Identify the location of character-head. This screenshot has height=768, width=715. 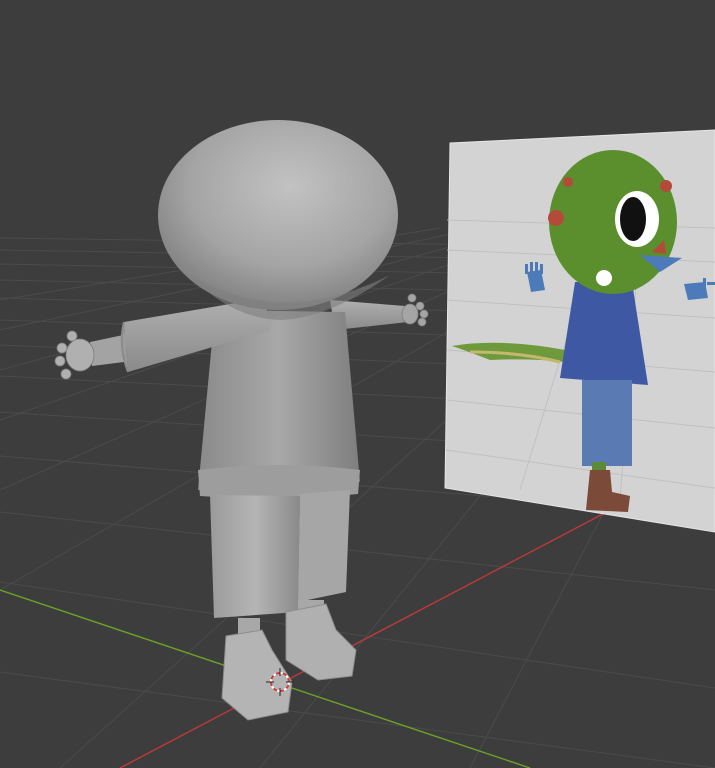
(278, 215).